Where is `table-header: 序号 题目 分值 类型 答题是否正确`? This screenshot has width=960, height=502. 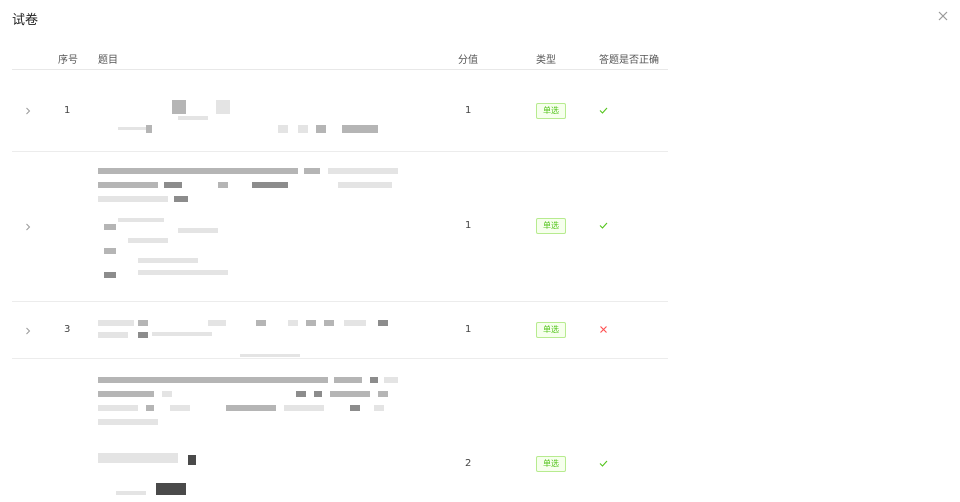
table-header: 序号 题目 分值 类型 答题是否正确 is located at coordinates (340, 57).